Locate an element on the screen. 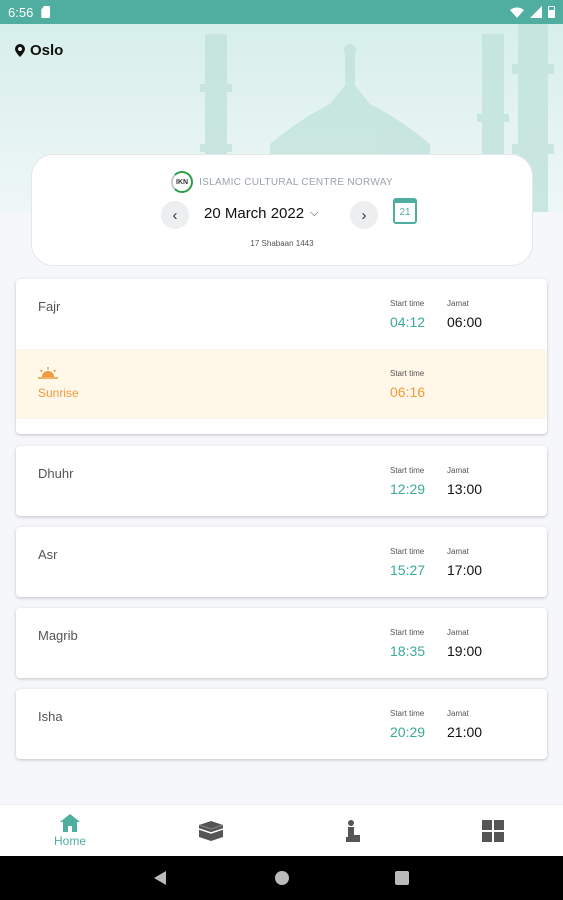 The image size is (563, 900). date-dropdown: 20 March 2022 ⌵ is located at coordinates (261, 213).